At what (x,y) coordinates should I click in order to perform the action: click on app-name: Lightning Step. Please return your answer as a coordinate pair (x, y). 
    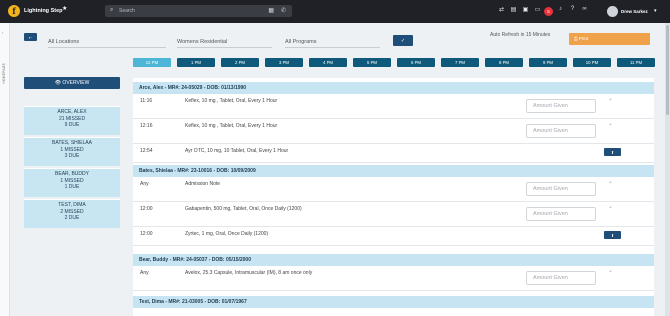
    Looking at the image, I should click on (43, 11).